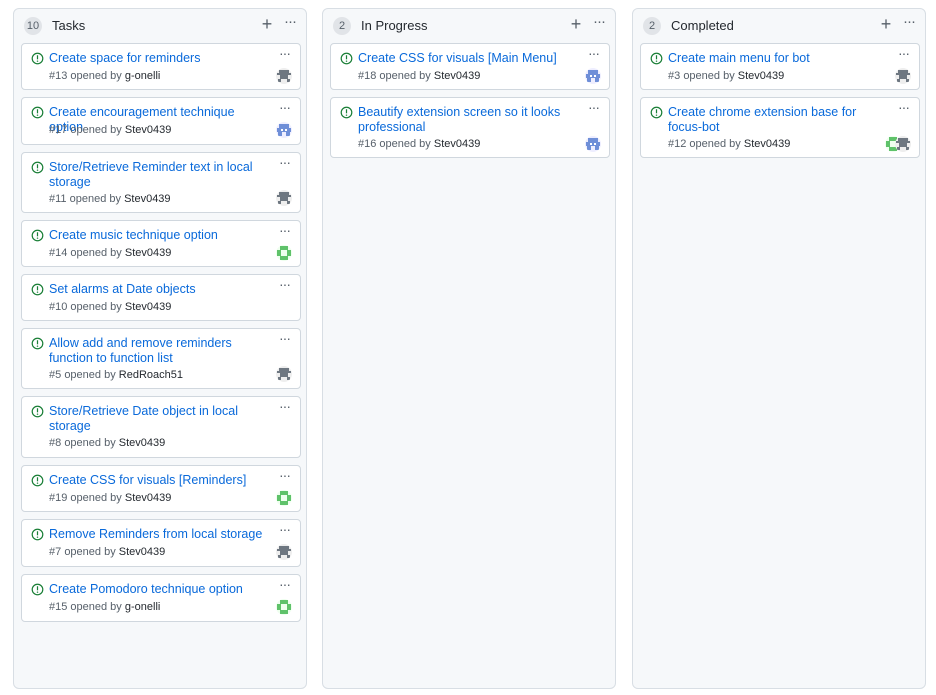 This screenshot has height=695, width=936. What do you see at coordinates (394, 25) in the screenshot?
I see `column-title: In Progress` at bounding box center [394, 25].